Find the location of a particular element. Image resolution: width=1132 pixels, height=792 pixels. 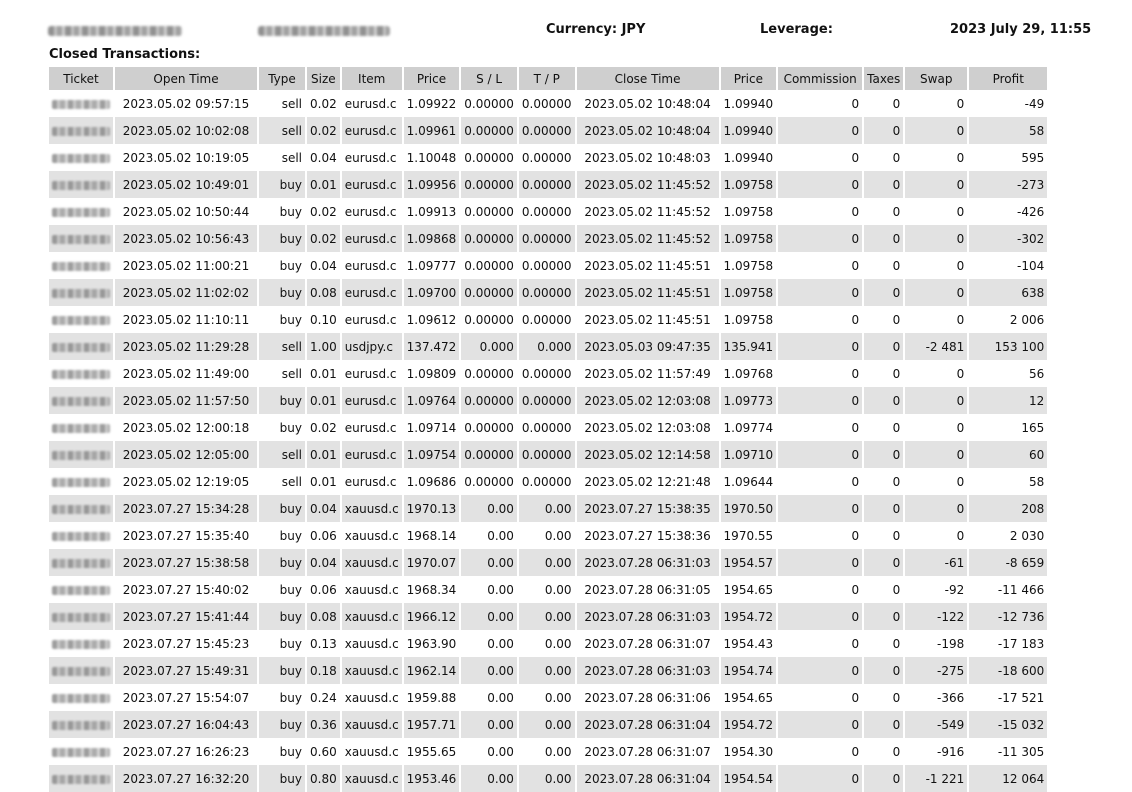

col-header-profit: Profit is located at coordinates (1008, 78).